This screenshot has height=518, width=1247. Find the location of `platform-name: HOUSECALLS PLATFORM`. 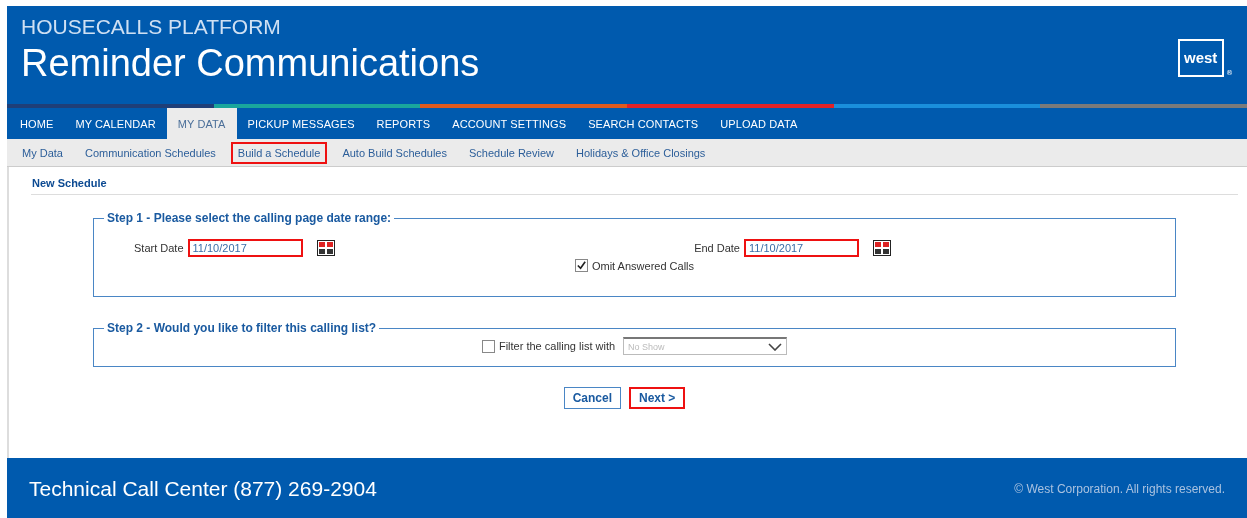

platform-name: HOUSECALLS PLATFORM is located at coordinates (151, 27).